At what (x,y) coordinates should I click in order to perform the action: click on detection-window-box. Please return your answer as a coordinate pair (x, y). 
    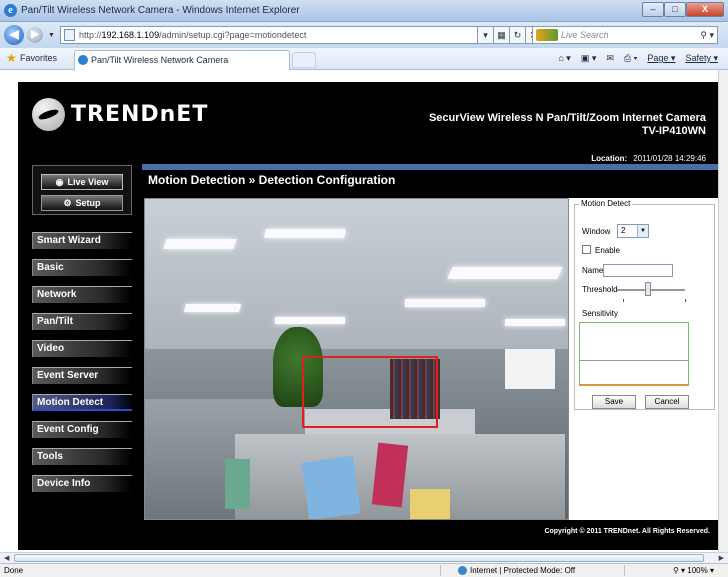
    Looking at the image, I should click on (370, 392).